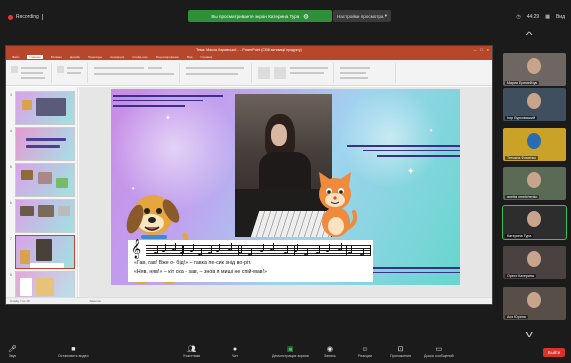 The width and height of the screenshot is (571, 363). I want to click on slide-thumbnail: 3, so click(42, 108).